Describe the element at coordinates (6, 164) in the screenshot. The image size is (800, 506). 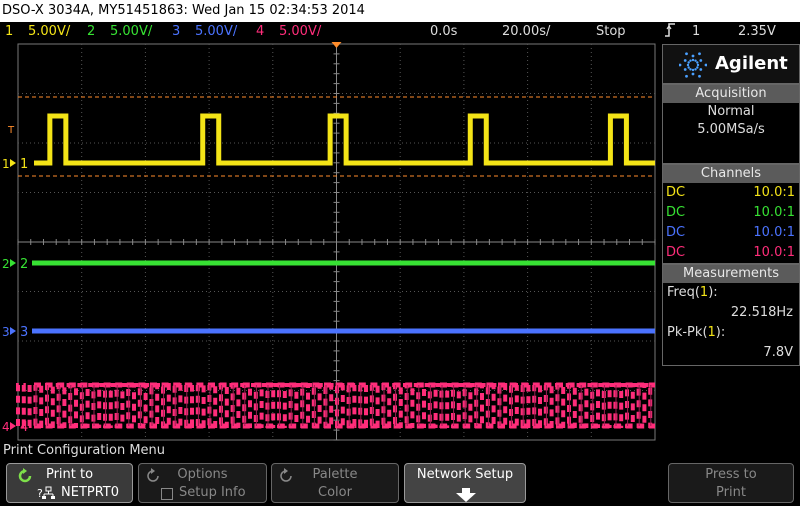
I see `ch1-marker: 1` at that location.